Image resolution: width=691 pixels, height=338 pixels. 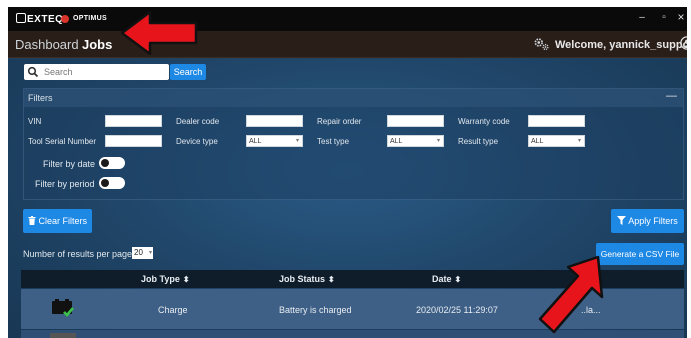 I want to click on tool-serial-field, so click(x=133, y=141).